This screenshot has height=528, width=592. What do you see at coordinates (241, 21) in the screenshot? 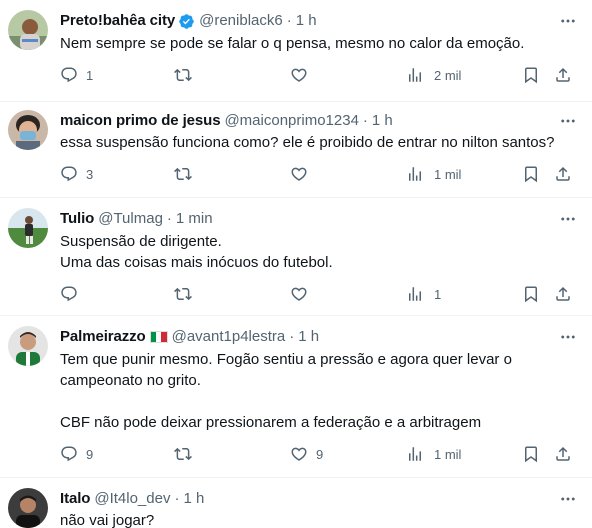
I see `handle: @reniblack6` at bounding box center [241, 21].